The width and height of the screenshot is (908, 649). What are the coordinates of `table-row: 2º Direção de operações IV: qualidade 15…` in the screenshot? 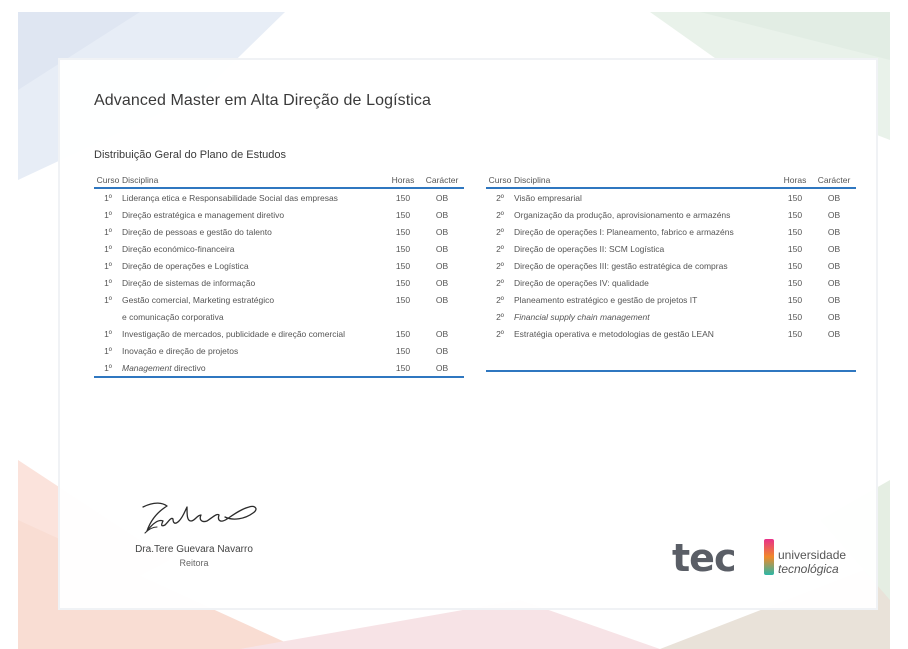 It's located at (671, 282).